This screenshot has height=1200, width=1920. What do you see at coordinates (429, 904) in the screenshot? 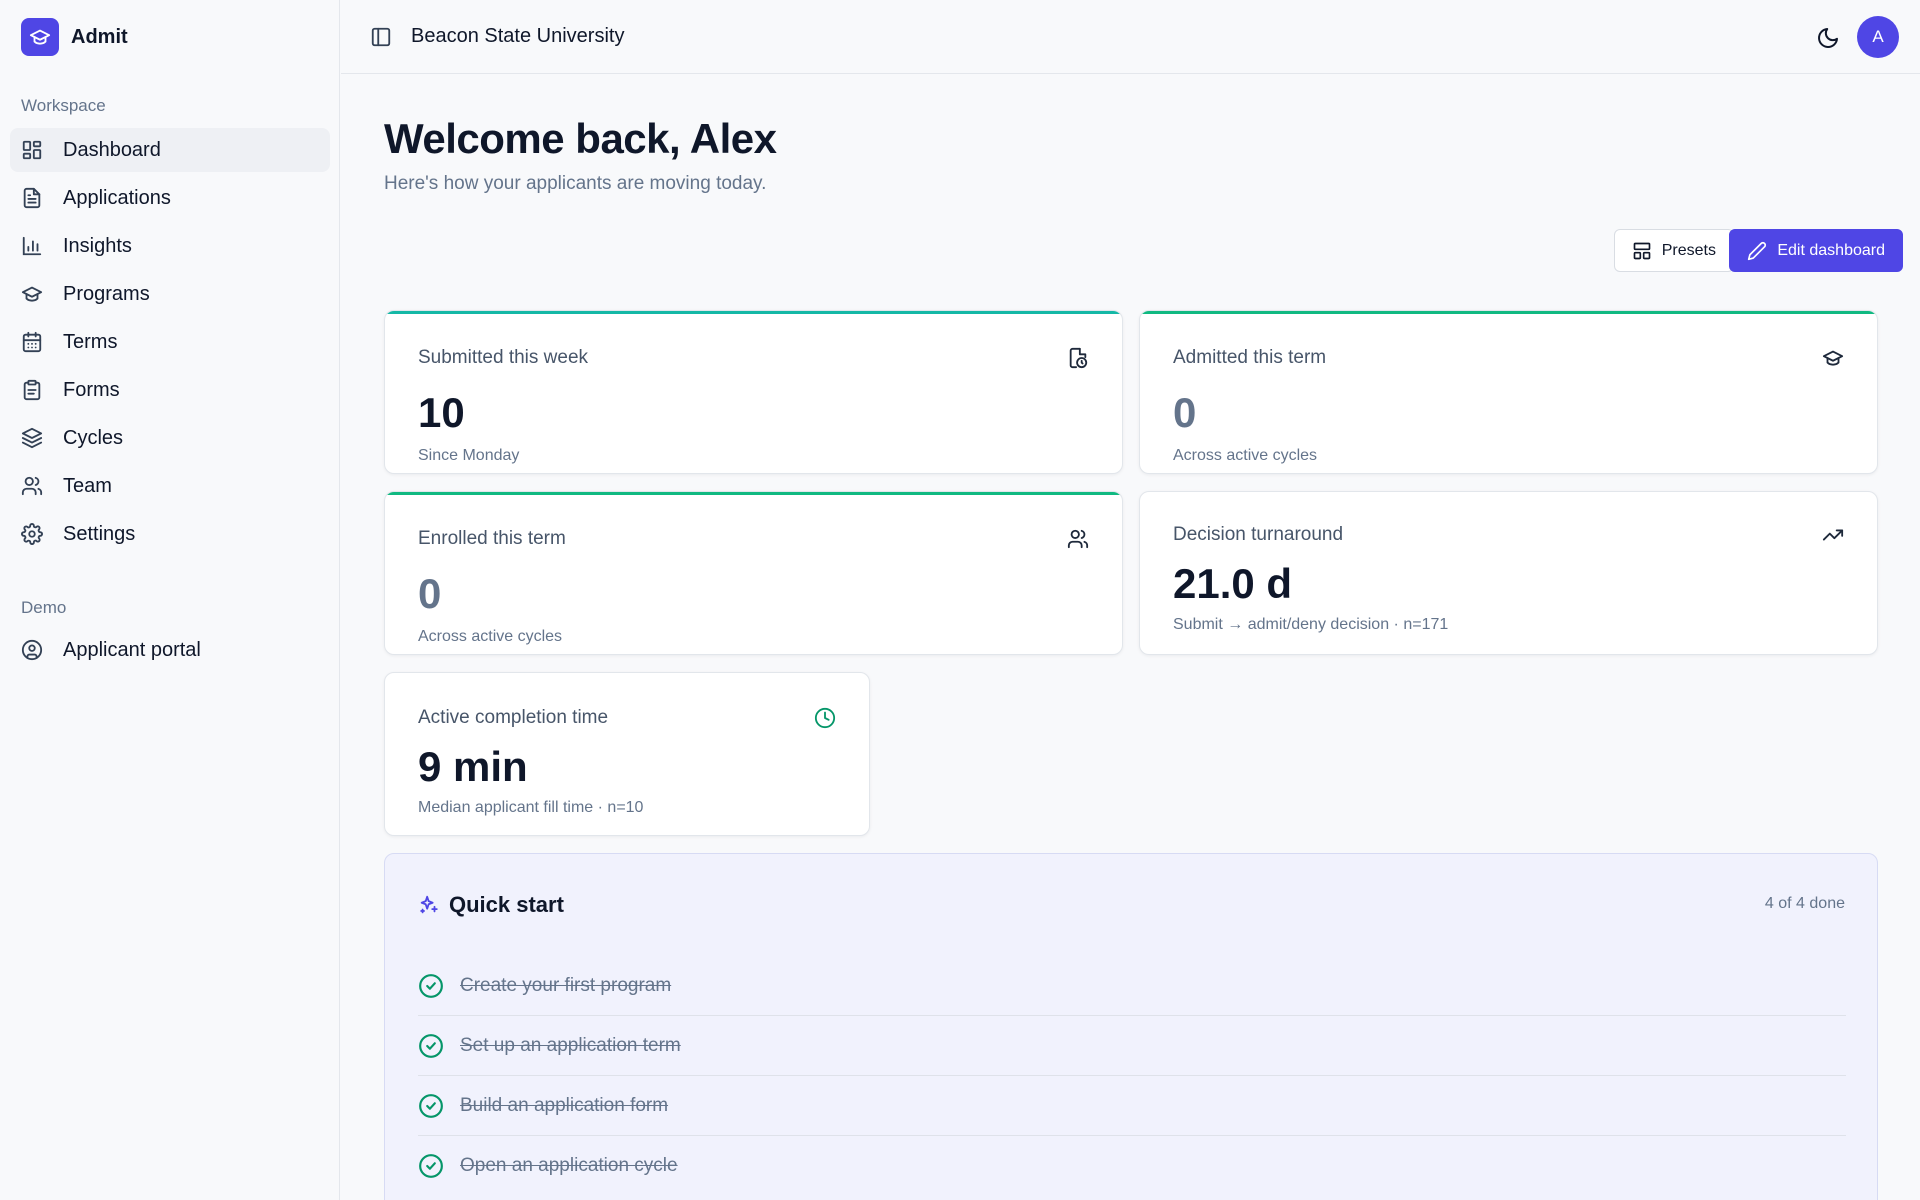
I see `sparkles-icon` at bounding box center [429, 904].